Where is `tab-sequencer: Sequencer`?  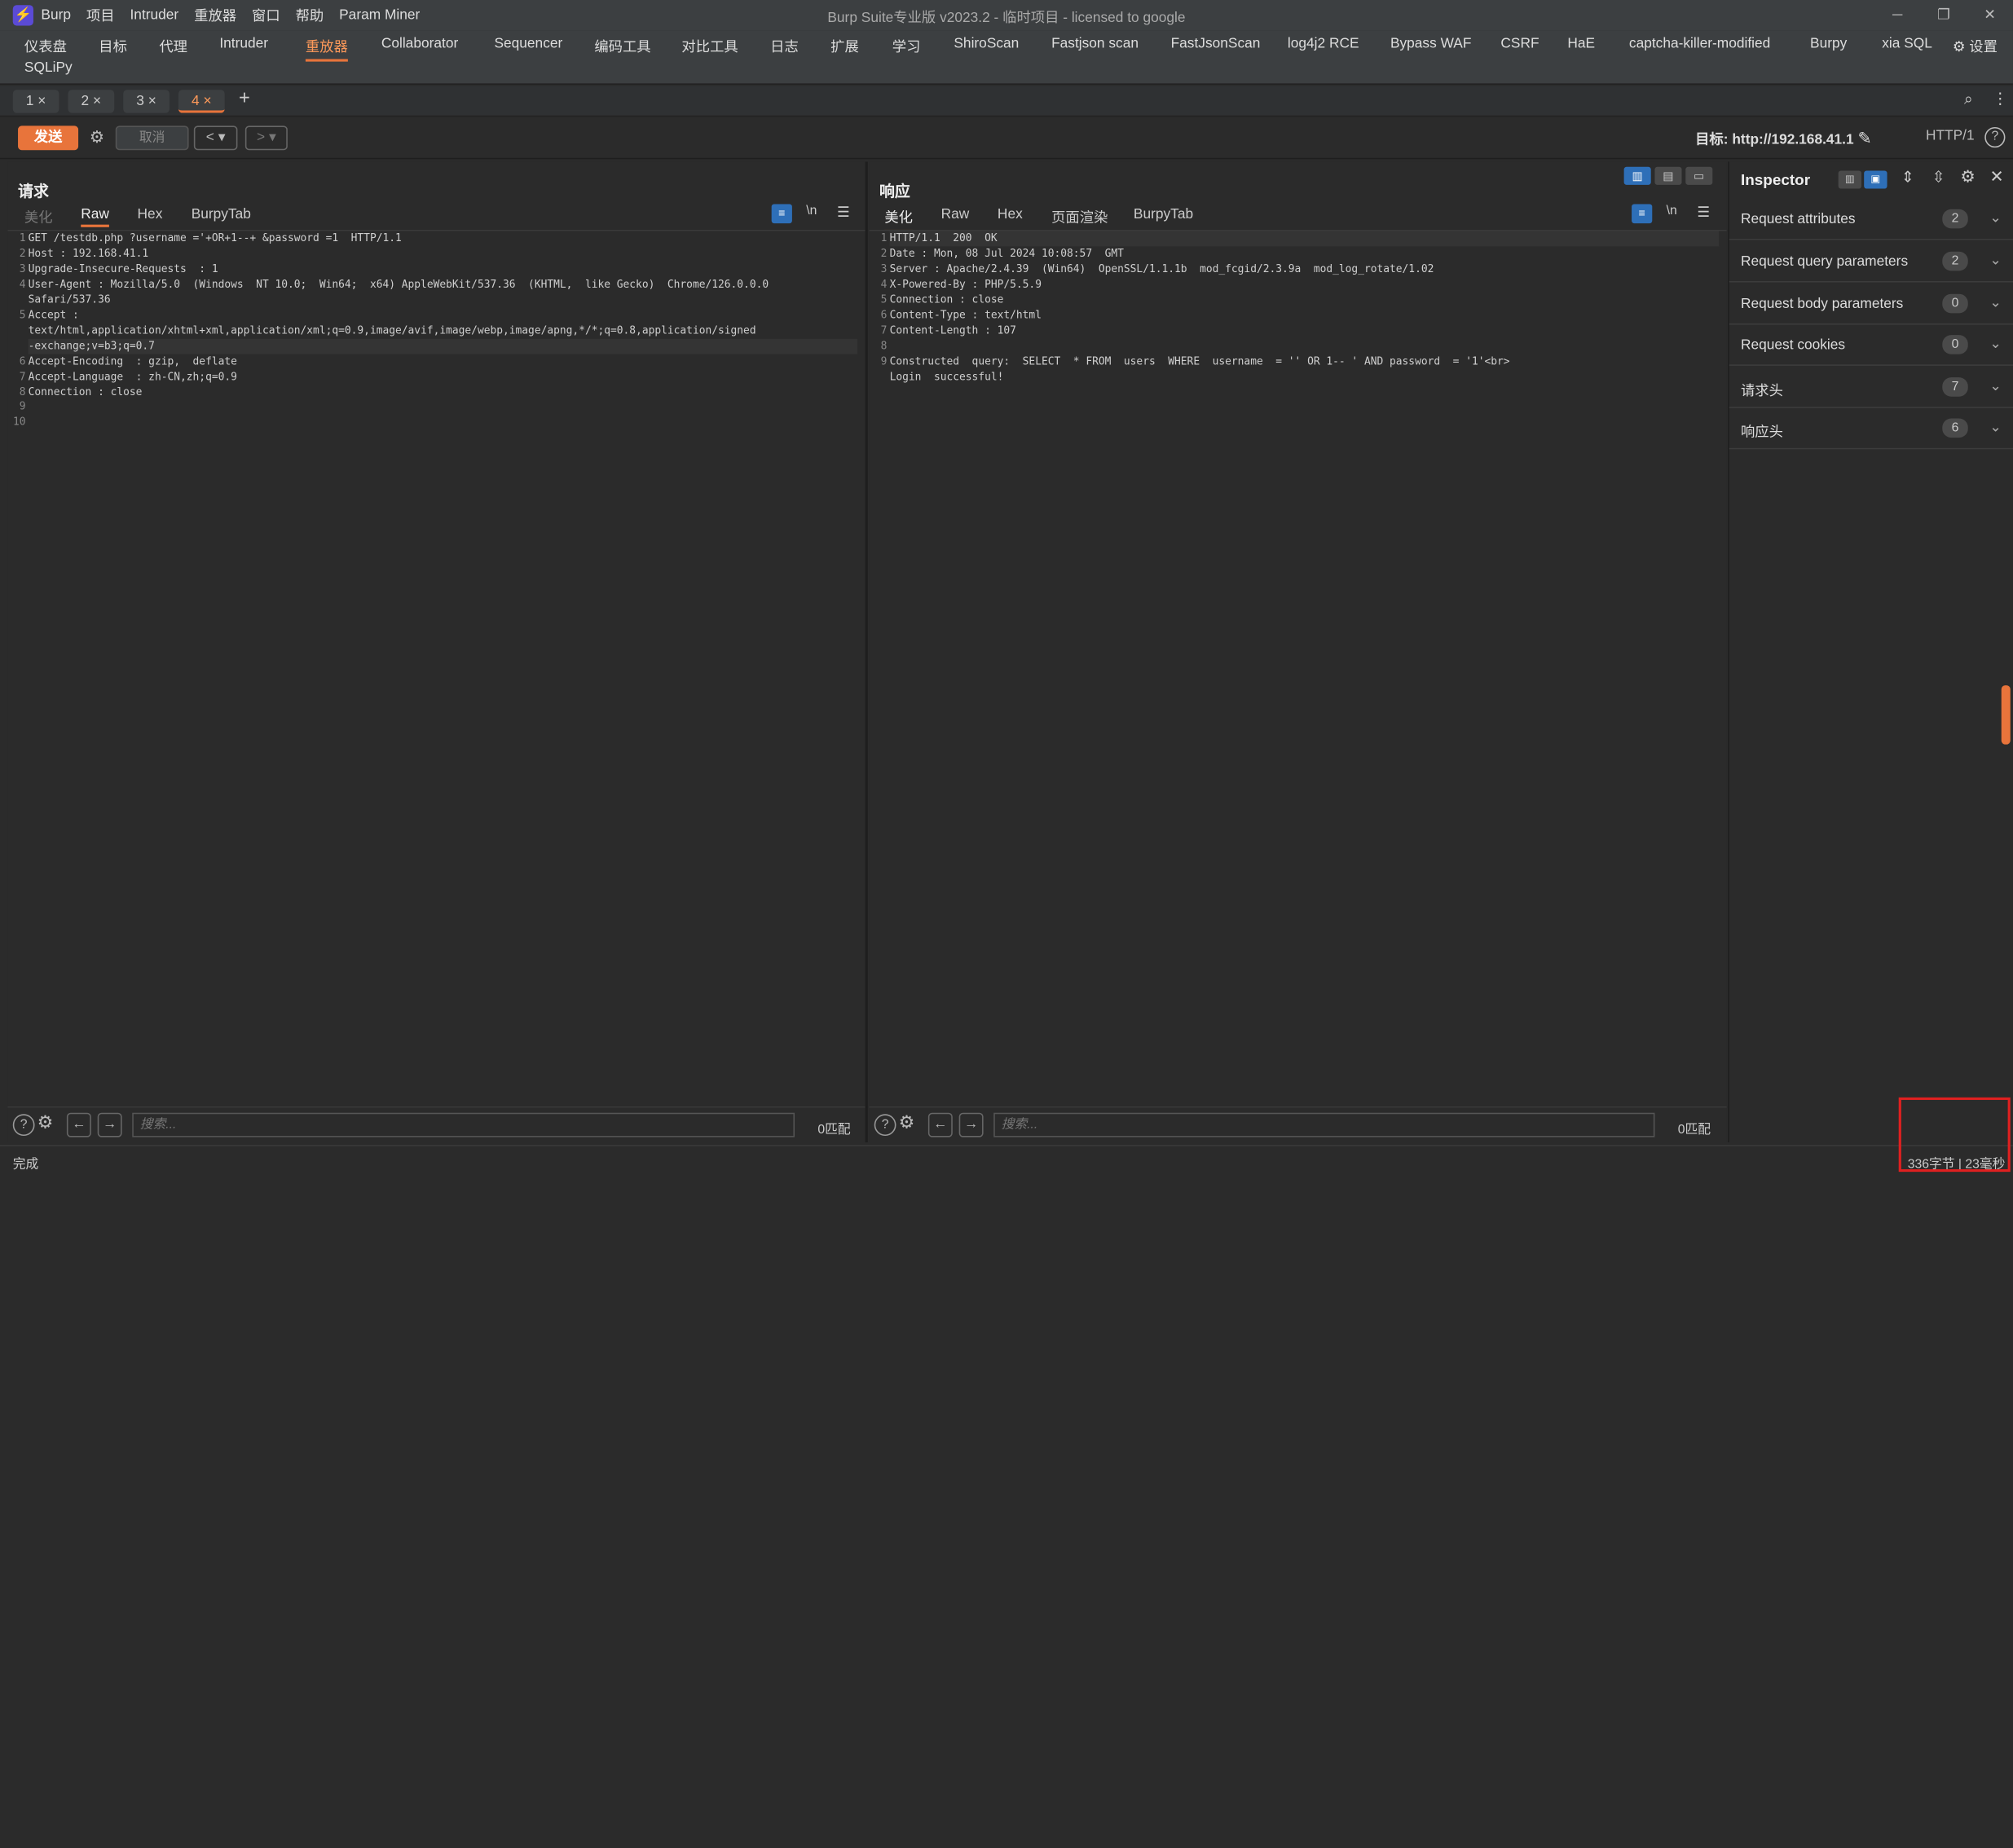 tab-sequencer: Sequencer is located at coordinates (528, 43).